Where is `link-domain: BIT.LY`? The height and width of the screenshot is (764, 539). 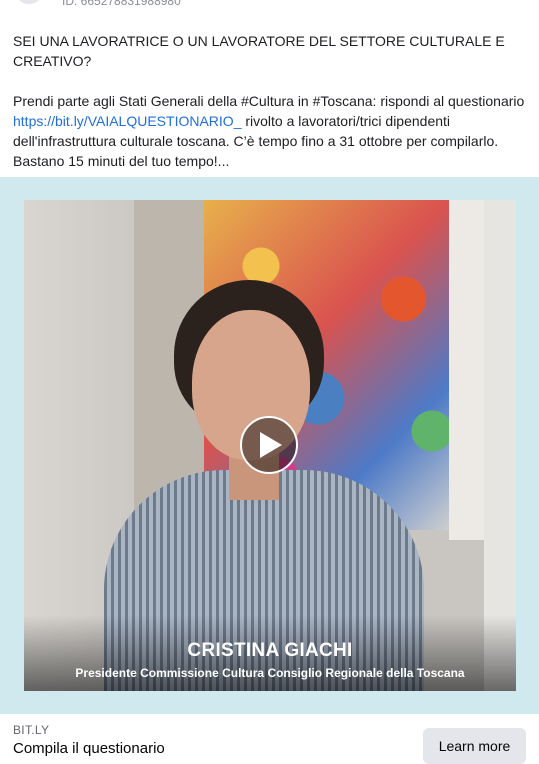 link-domain: BIT.LY is located at coordinates (31, 730).